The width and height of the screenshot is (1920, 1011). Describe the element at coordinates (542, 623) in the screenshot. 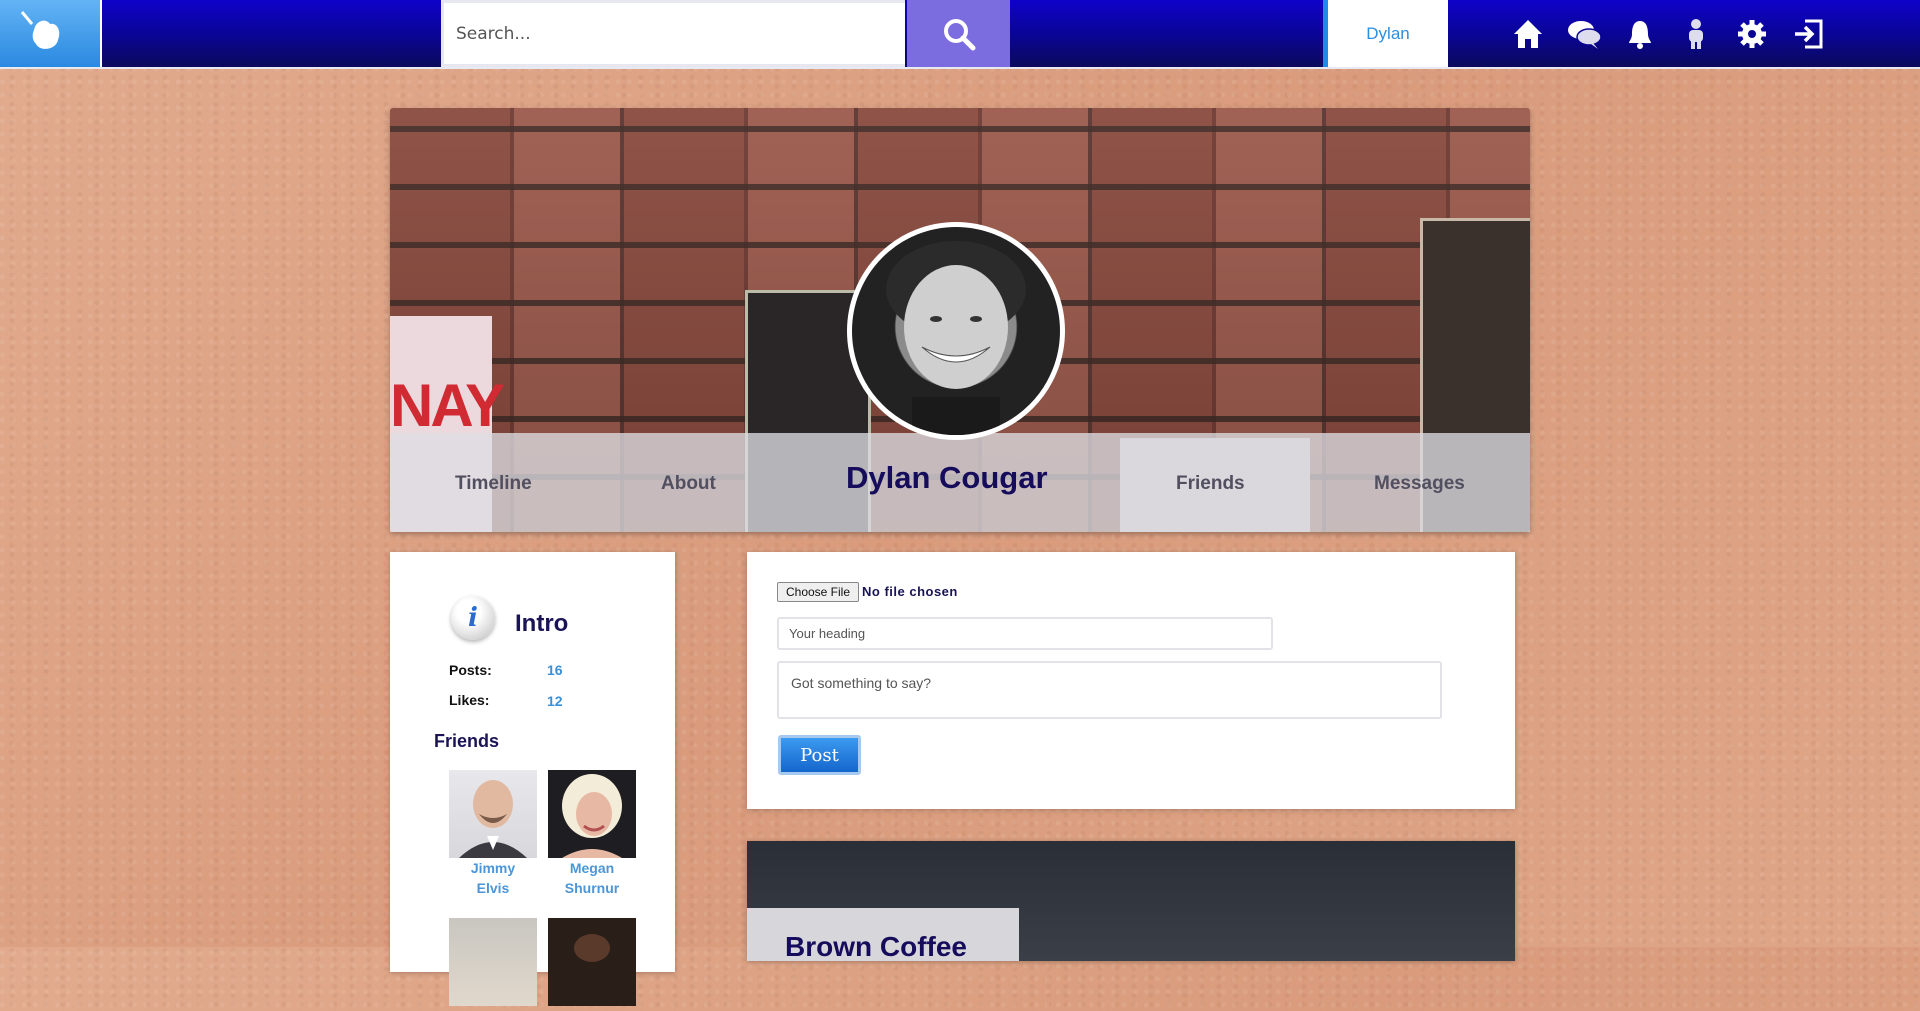

I see `intro-title: Intro` at that location.